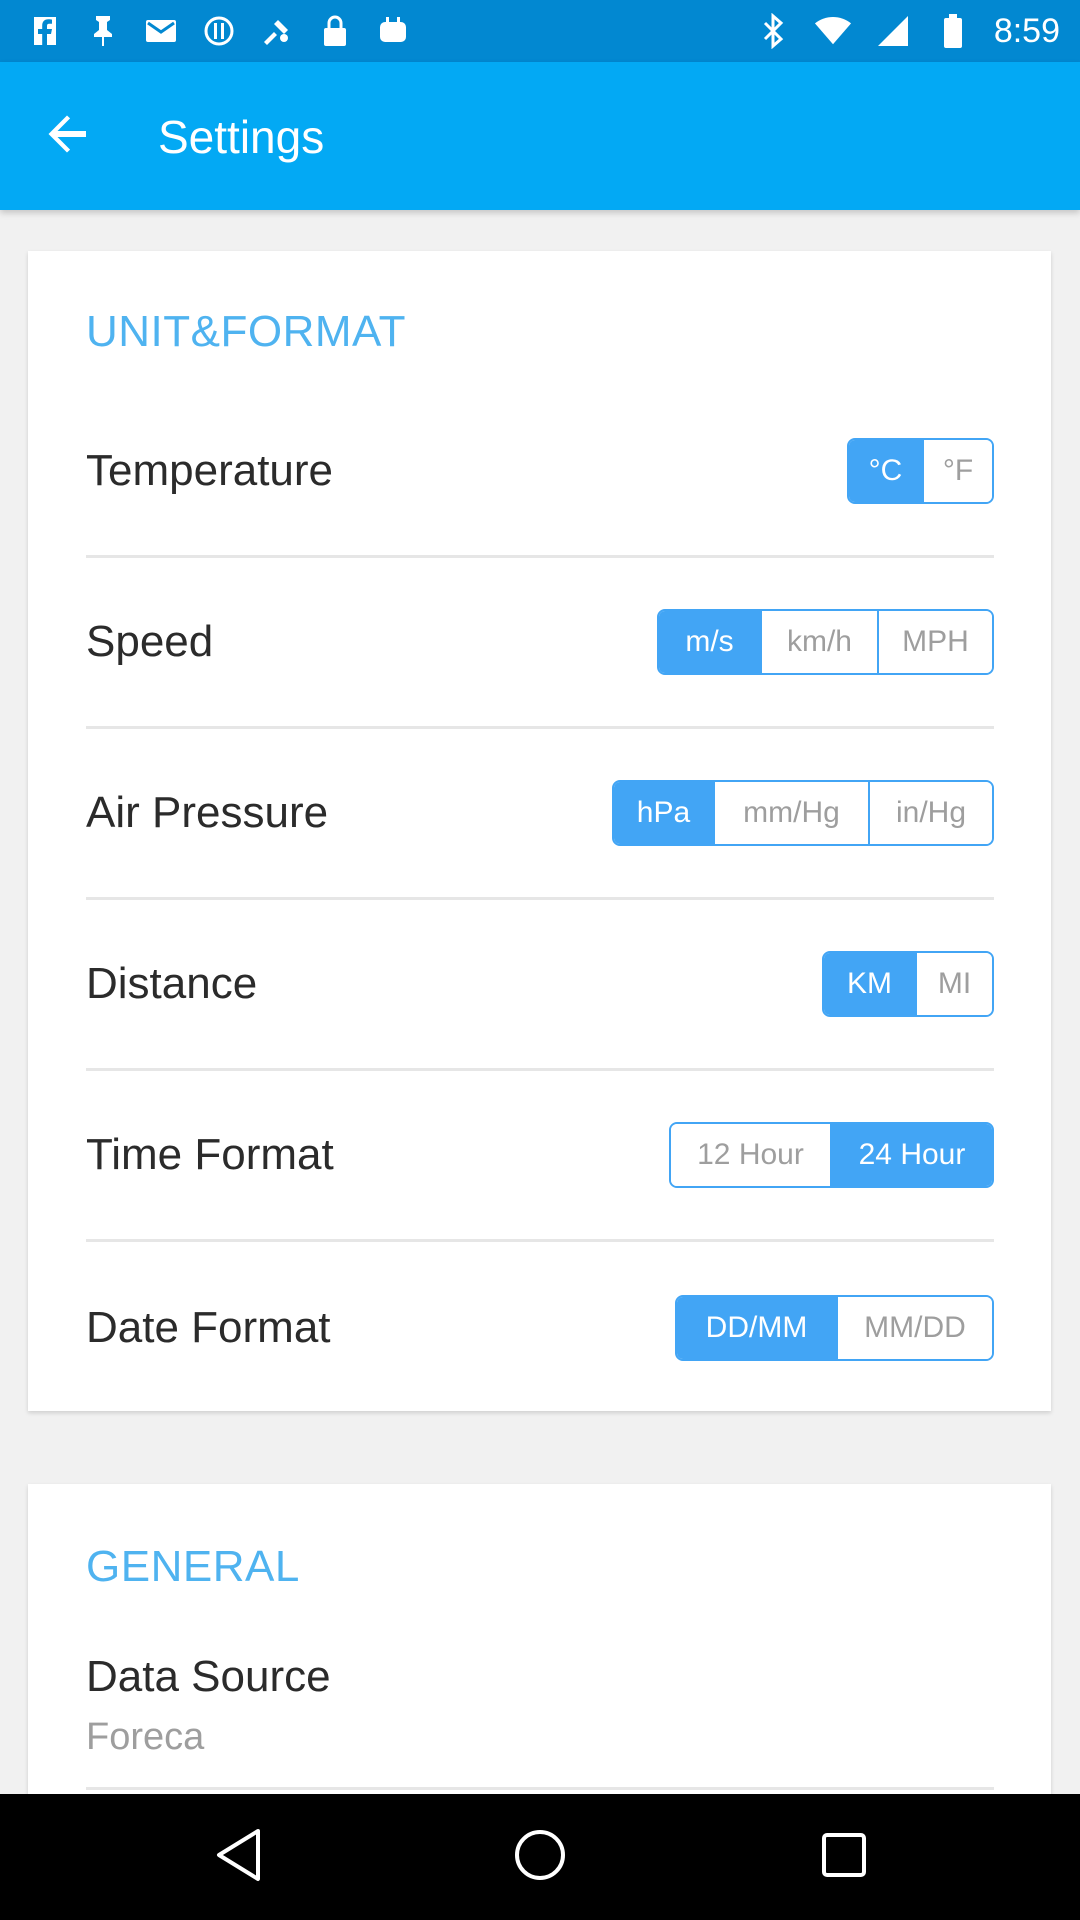 The height and width of the screenshot is (1920, 1080). I want to click on status-bar: 8:59, so click(540, 31).